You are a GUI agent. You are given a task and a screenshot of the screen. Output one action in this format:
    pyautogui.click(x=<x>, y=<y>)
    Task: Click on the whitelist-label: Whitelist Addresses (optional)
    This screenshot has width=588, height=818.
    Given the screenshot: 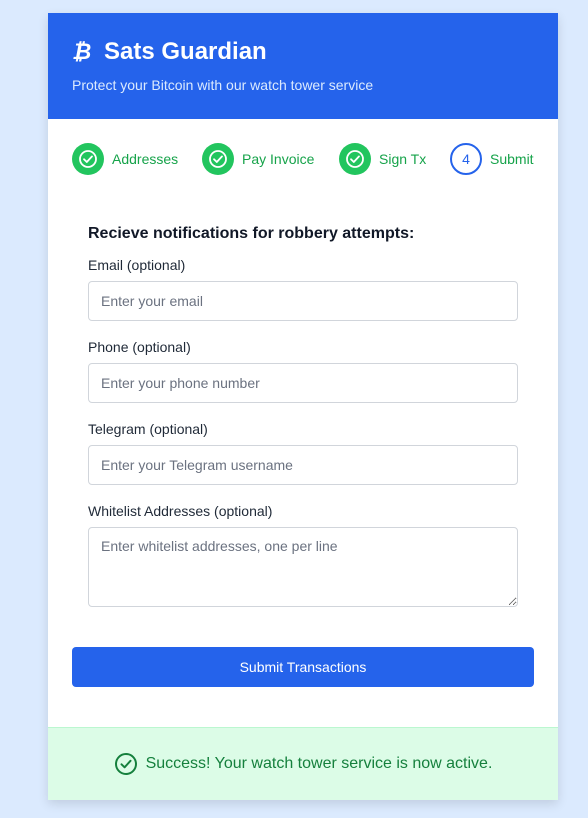 What is the action you would take?
    pyautogui.click(x=180, y=511)
    